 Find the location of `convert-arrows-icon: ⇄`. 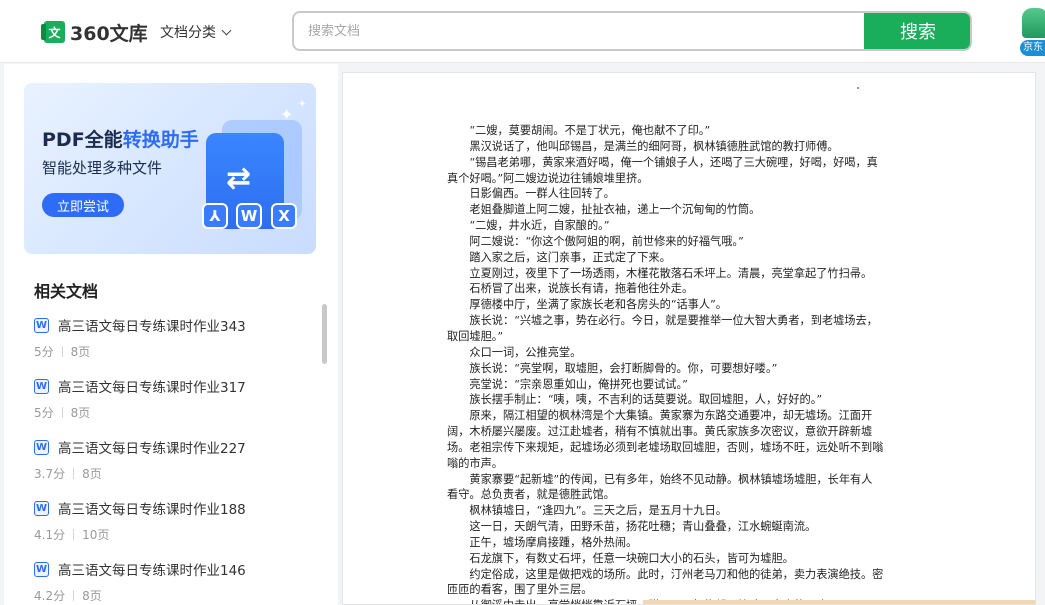

convert-arrows-icon: ⇄ is located at coordinates (239, 178).